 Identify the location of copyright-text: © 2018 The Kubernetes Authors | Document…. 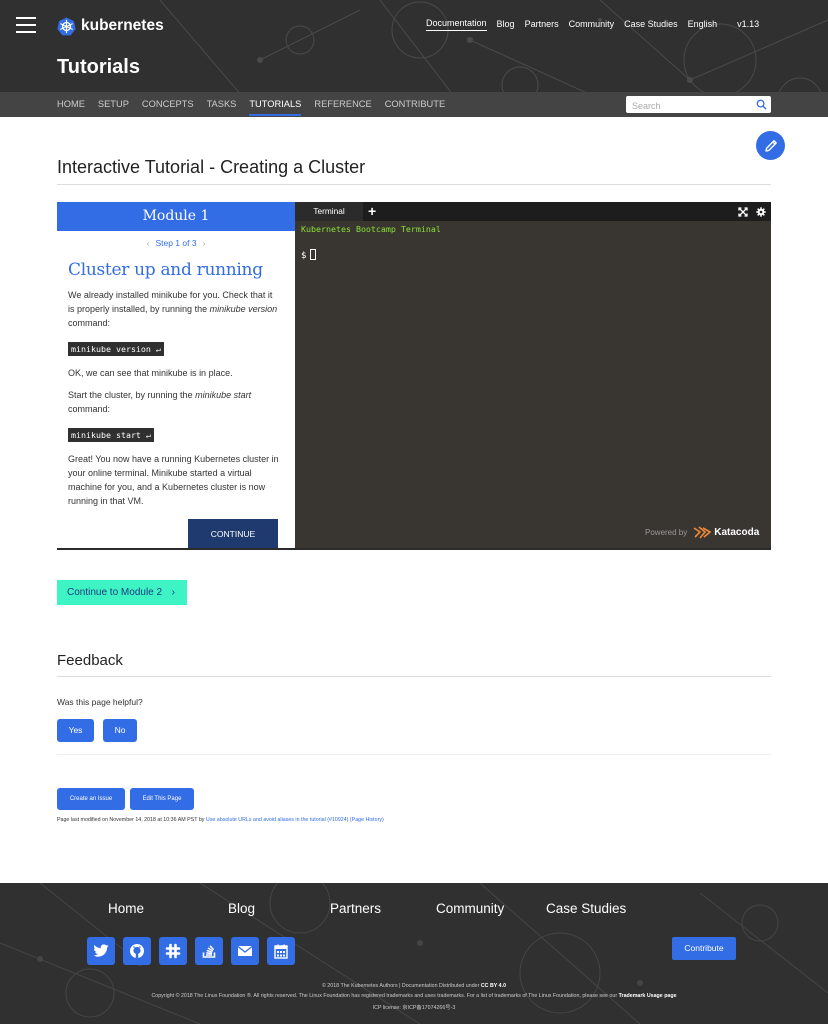
(401, 986).